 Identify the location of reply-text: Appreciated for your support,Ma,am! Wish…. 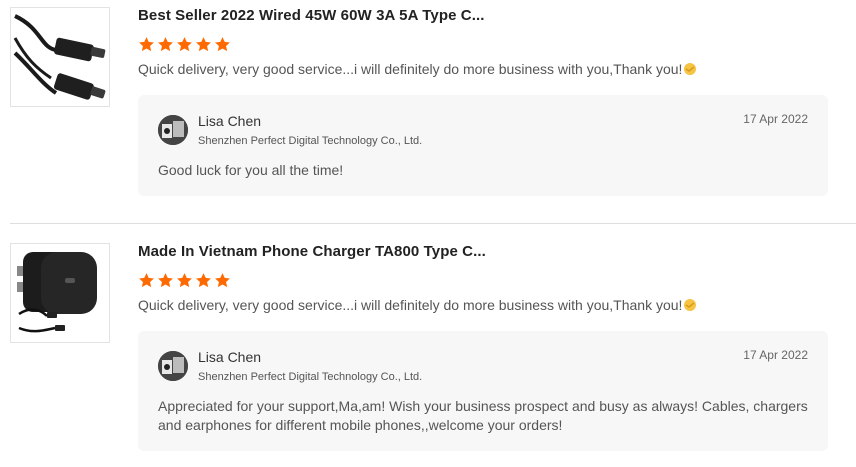
(483, 415).